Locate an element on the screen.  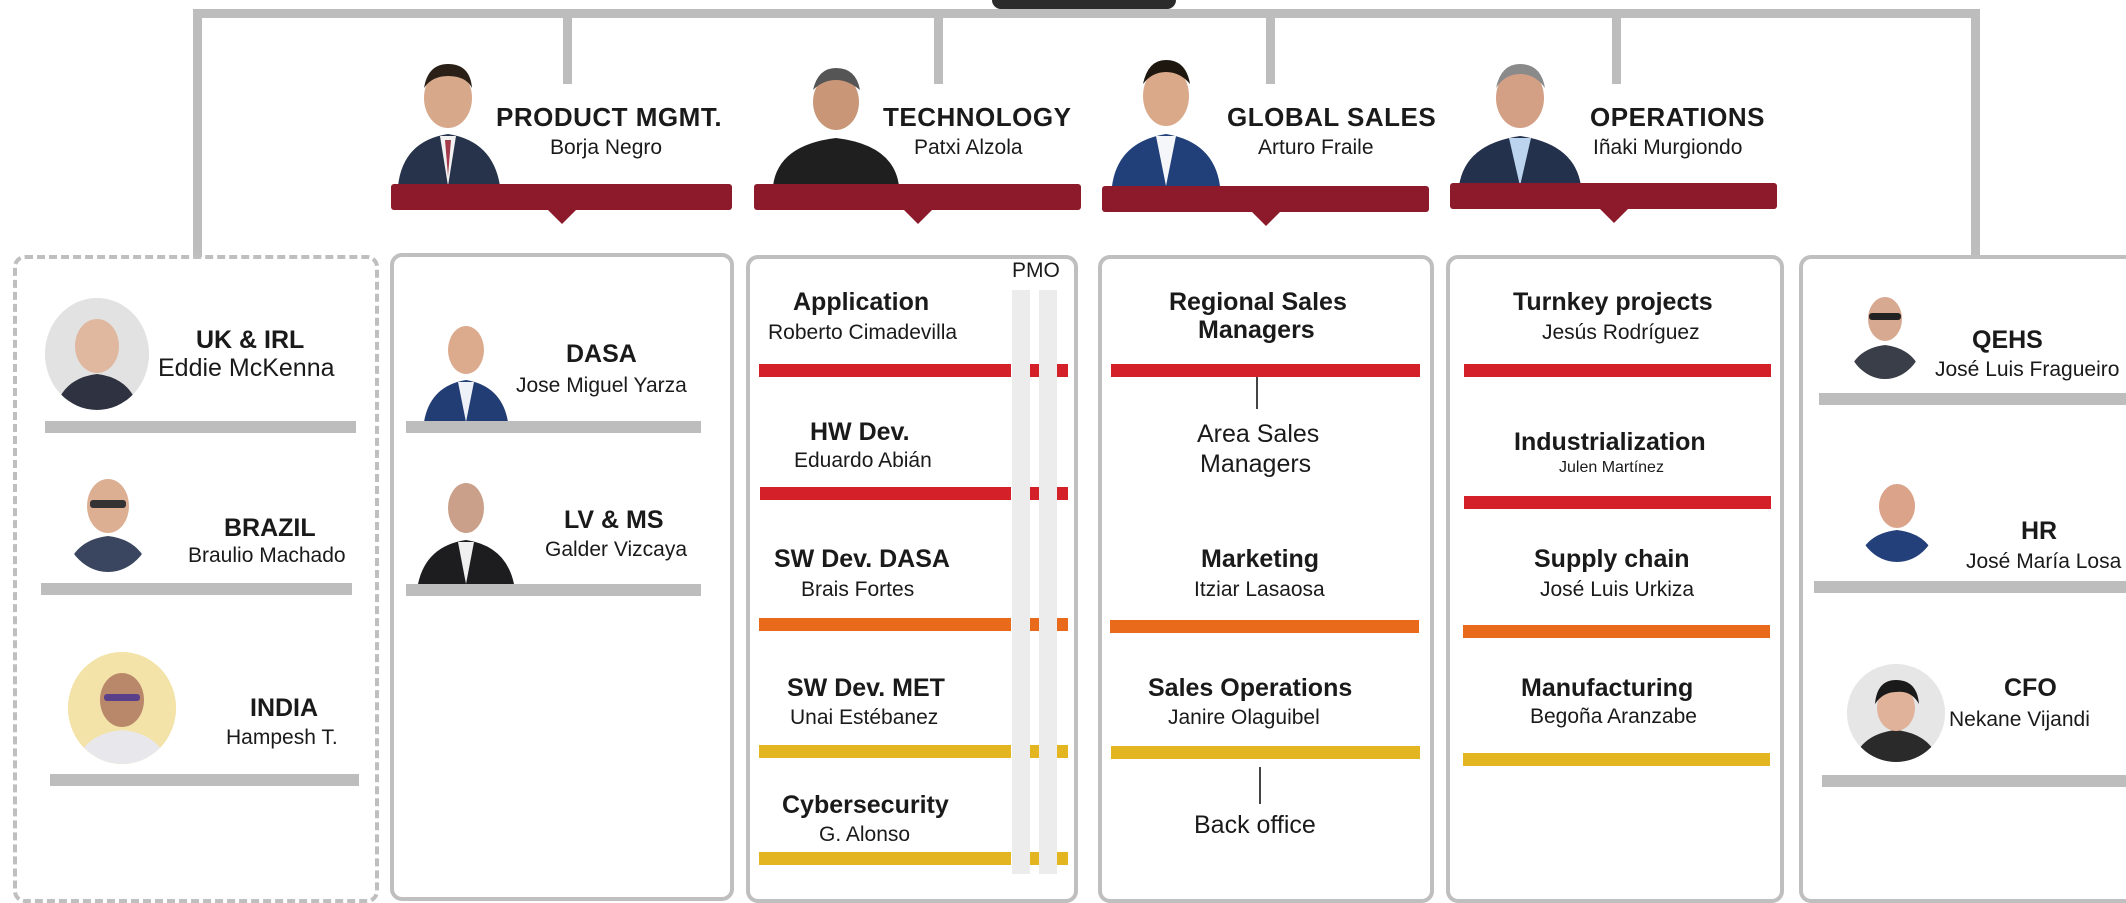
pmo-column-right is located at coordinates (1048, 582).